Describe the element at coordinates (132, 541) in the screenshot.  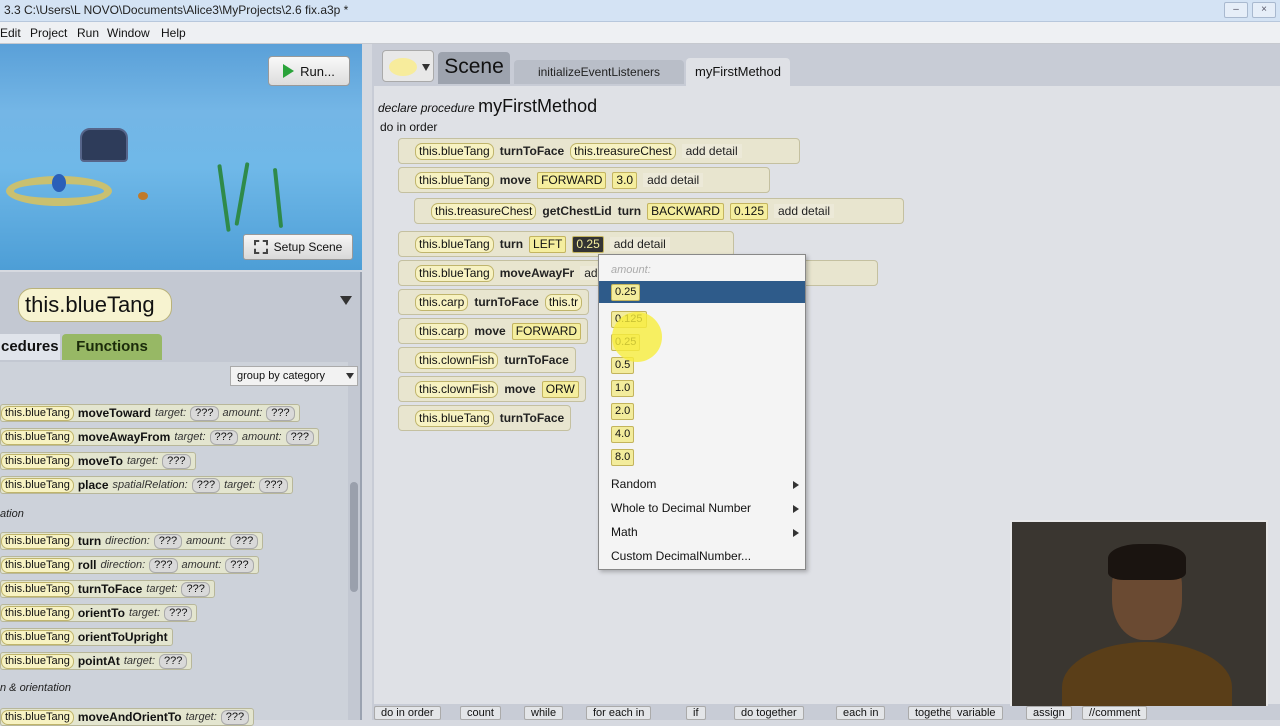
I see `procedure-tile: this.blueTang turn direction:??? amount:???` at that location.